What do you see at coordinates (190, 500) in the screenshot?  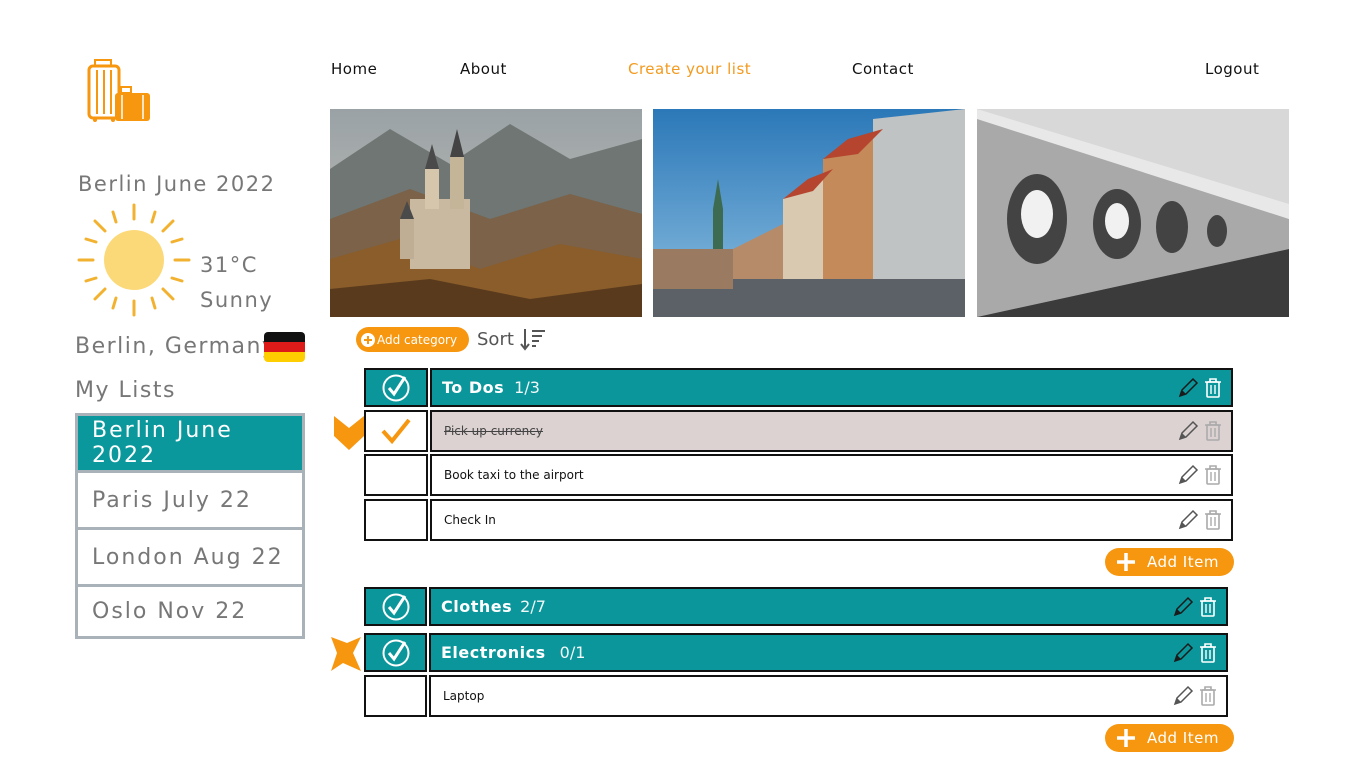 I see `list-item-paris: Paris July 22` at bounding box center [190, 500].